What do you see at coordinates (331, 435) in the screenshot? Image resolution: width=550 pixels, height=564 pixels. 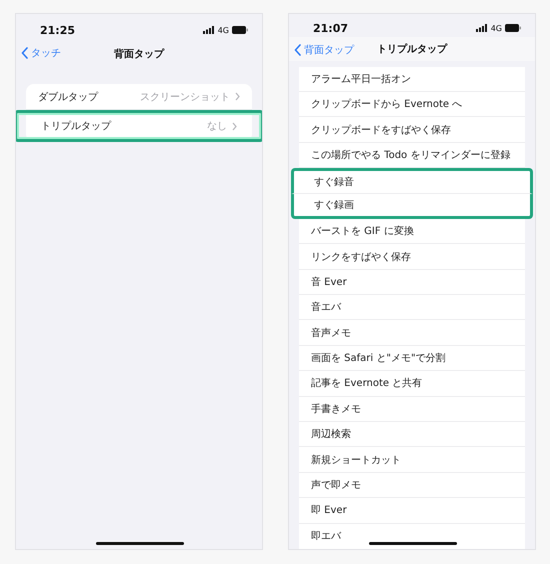 I see `row-label: 周辺検索` at bounding box center [331, 435].